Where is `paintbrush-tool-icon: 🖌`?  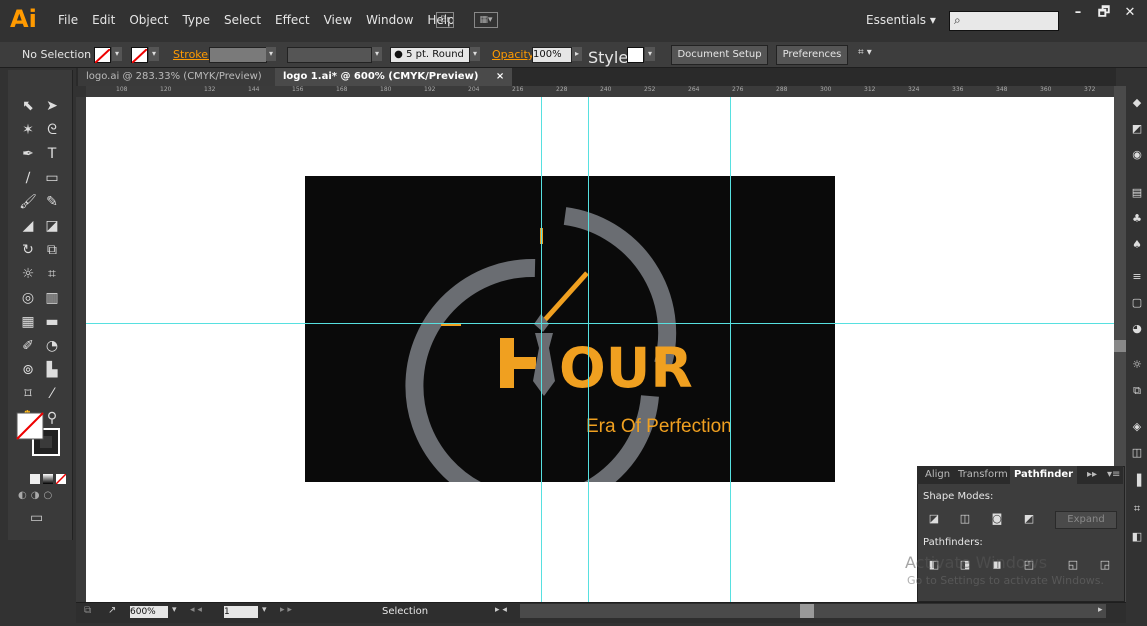
paintbrush-tool-icon: 🖌 is located at coordinates (28, 202).